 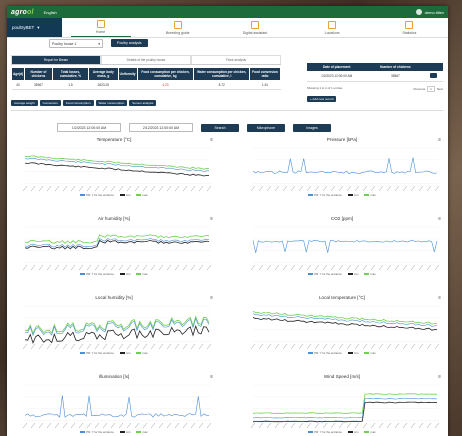 I want to click on nav-breeding-guide: Breeding guide, so click(x=178, y=27).